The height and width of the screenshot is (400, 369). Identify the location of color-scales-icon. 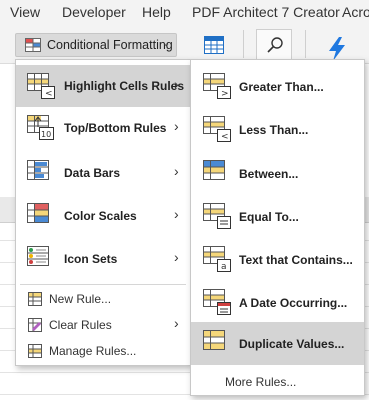
(41, 216).